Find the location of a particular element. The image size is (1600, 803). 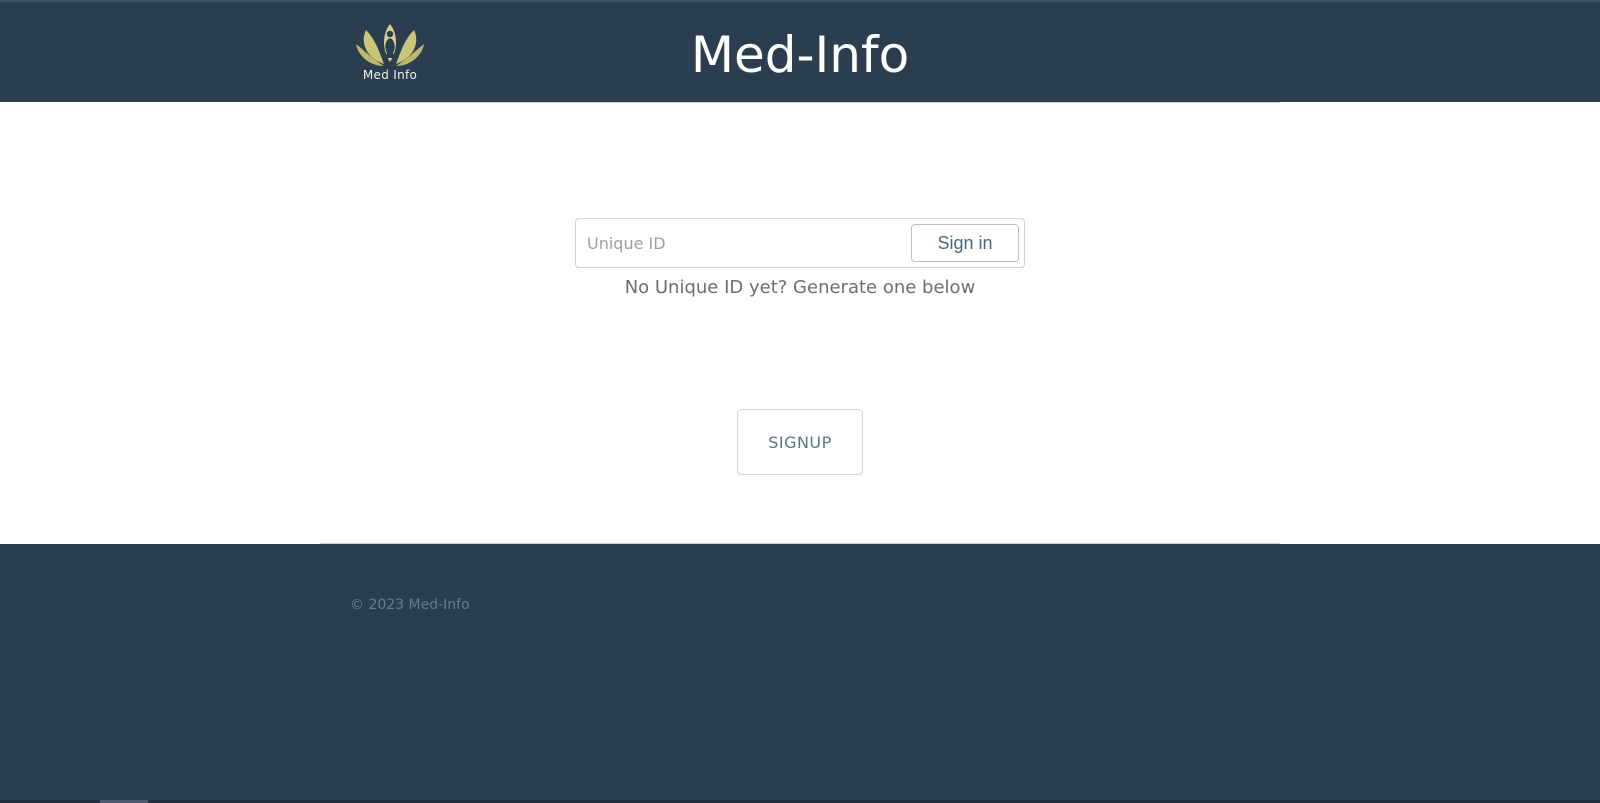

site-header: Med Info Med-Info is located at coordinates (800, 51).